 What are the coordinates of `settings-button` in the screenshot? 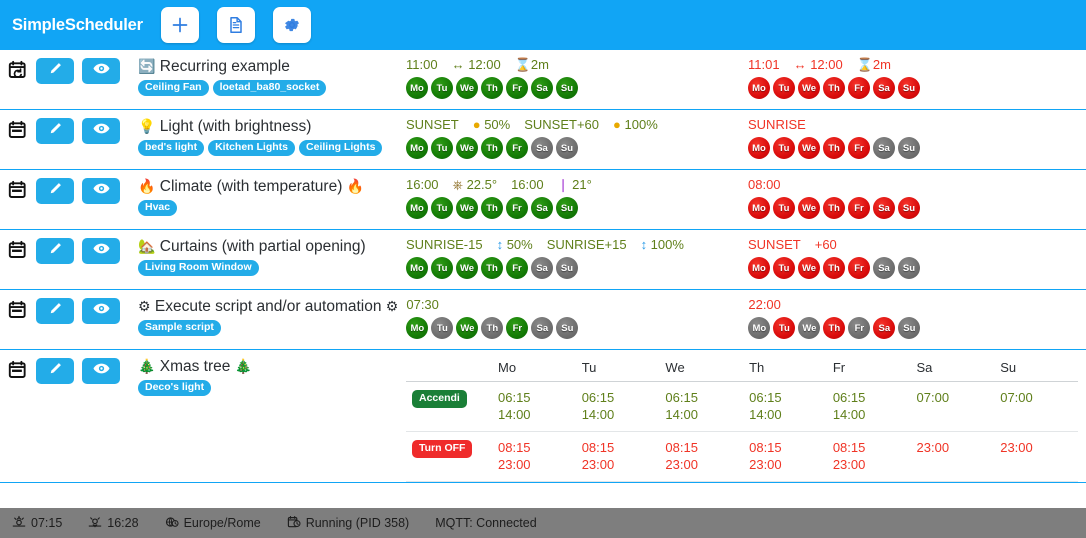 It's located at (291, 25).